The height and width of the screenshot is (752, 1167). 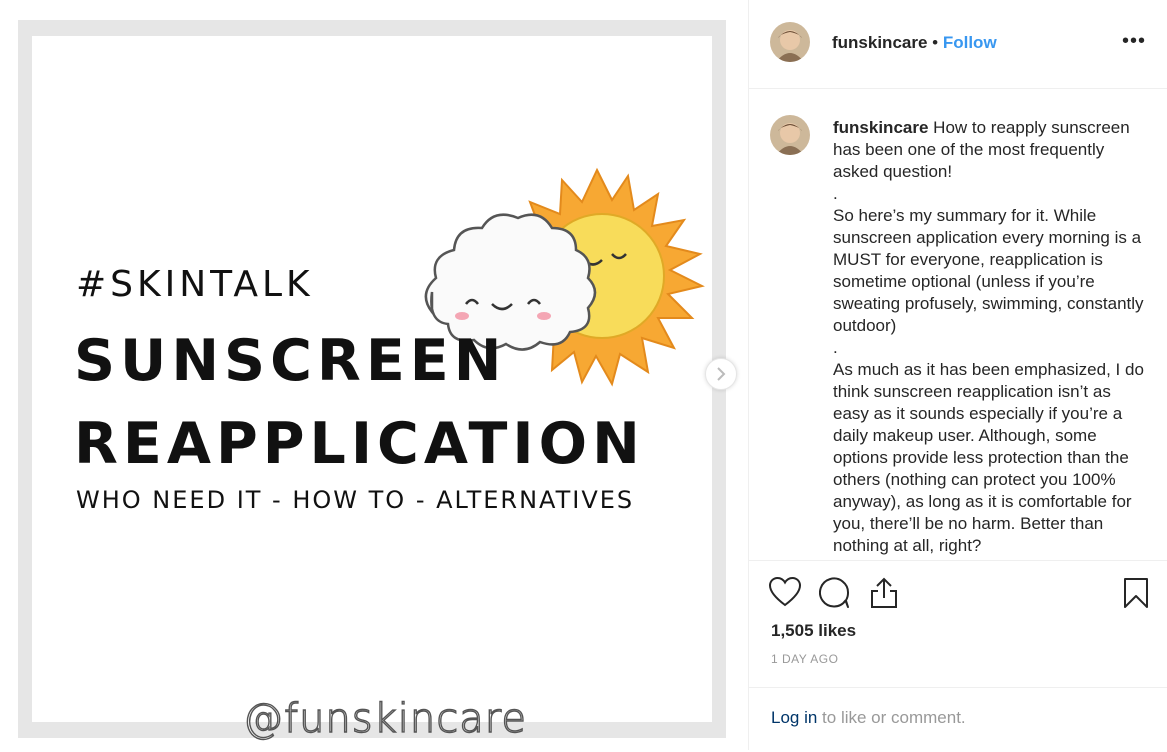 I want to click on title-line-2: REAPPLICATION, so click(x=359, y=444).